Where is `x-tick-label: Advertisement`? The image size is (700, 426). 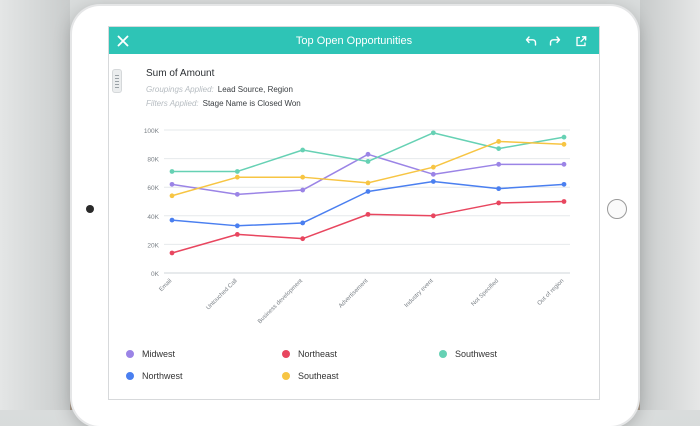
x-tick-label: Advertisement is located at coordinates (354, 294).